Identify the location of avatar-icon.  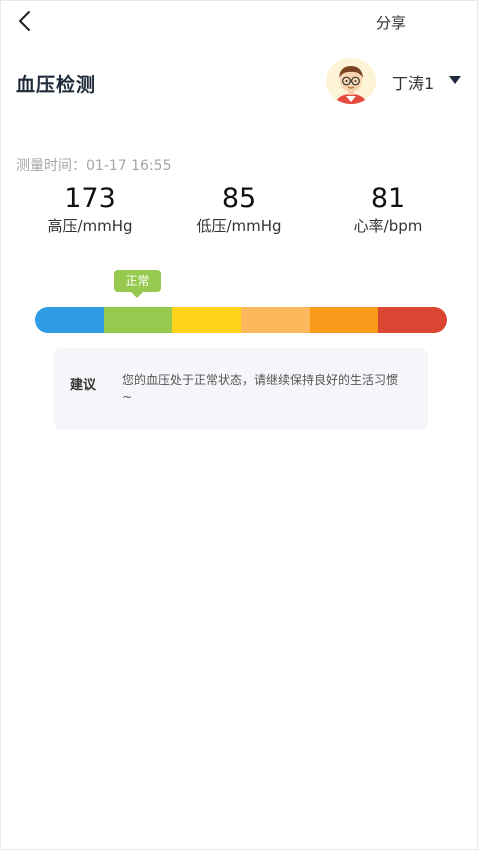
(351, 85).